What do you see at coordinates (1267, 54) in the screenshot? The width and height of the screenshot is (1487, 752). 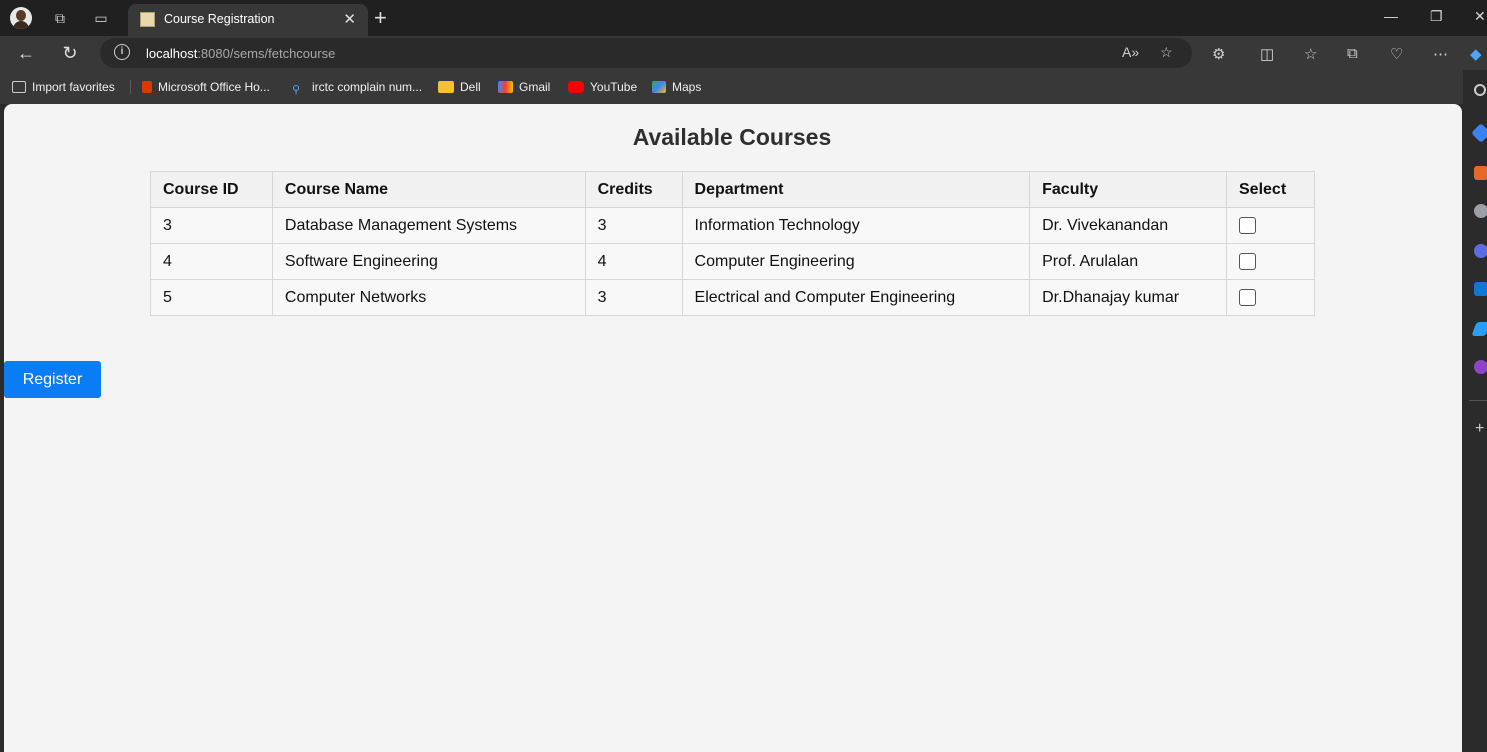 I see `split-screen-icon: ◫` at bounding box center [1267, 54].